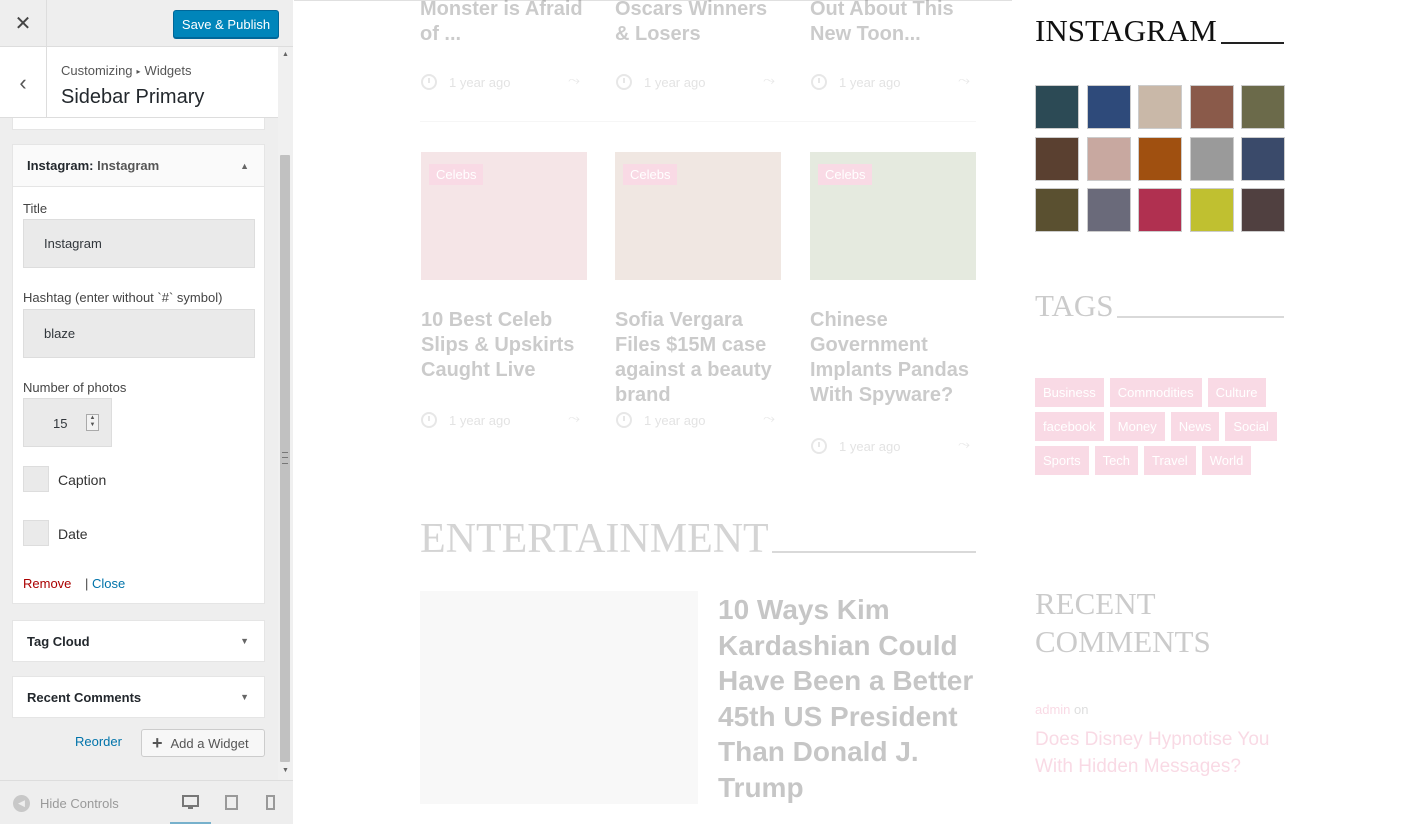 The height and width of the screenshot is (824, 1411). I want to click on comment-meta: admin on, so click(1062, 709).